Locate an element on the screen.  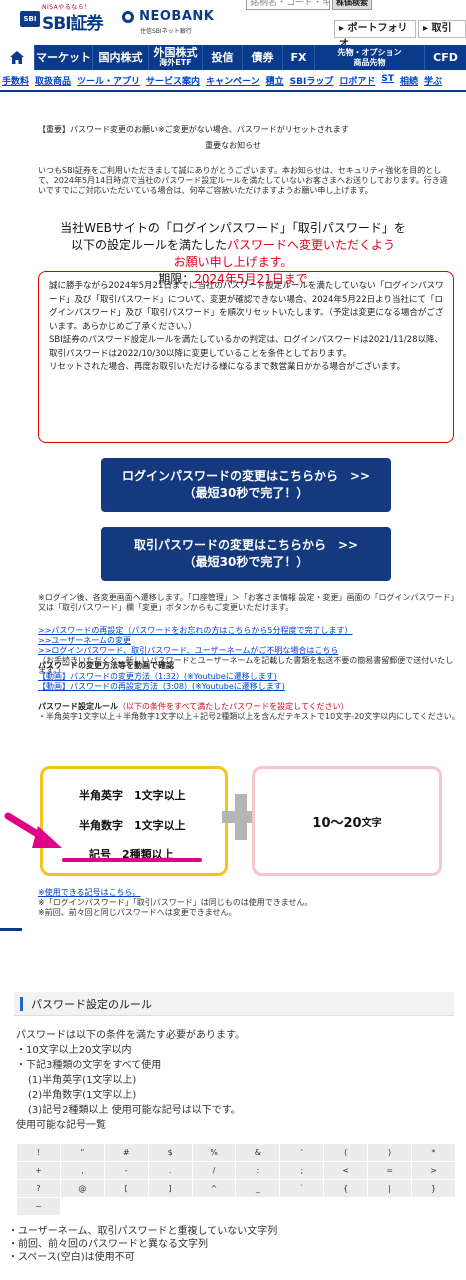
nav-foreign-stocks: 外国株式 海外ETF is located at coordinates (175, 57).